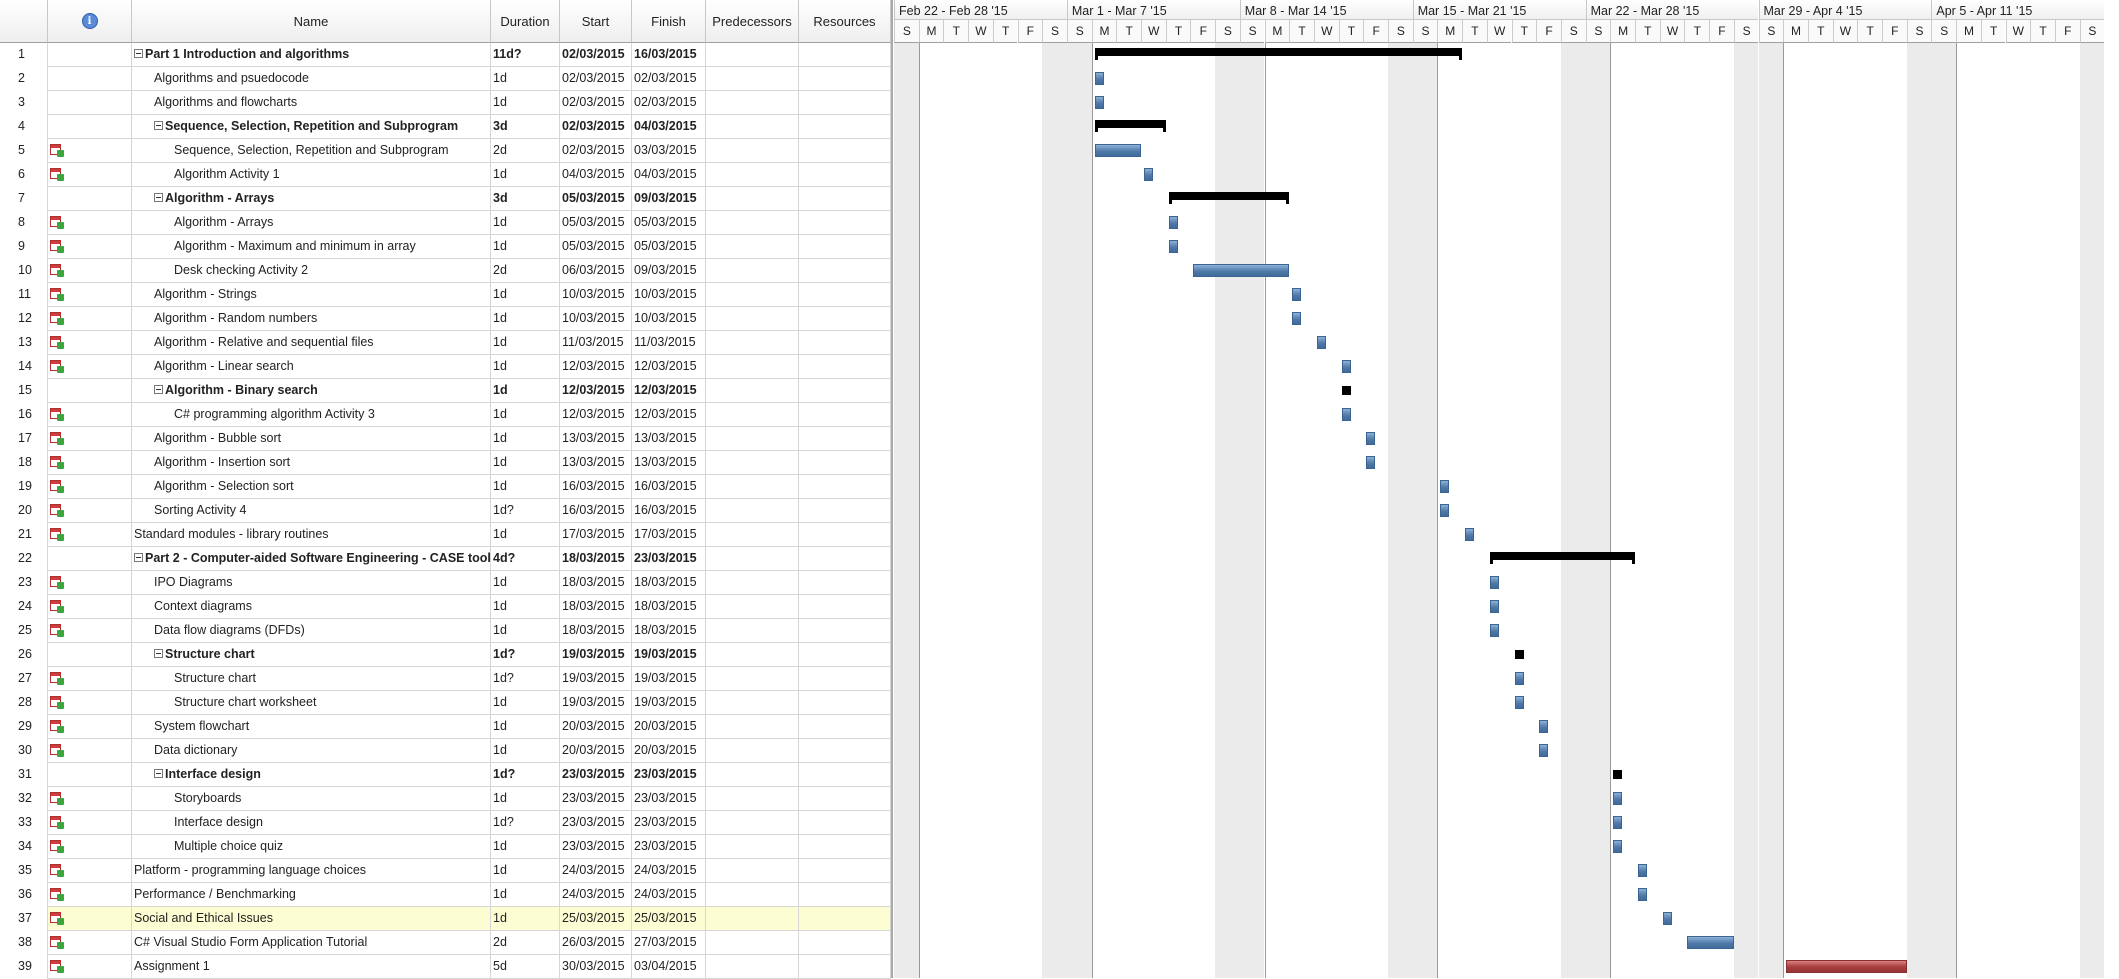 The width and height of the screenshot is (2119, 979). What do you see at coordinates (24, 79) in the screenshot?
I see `row-number: 2` at bounding box center [24, 79].